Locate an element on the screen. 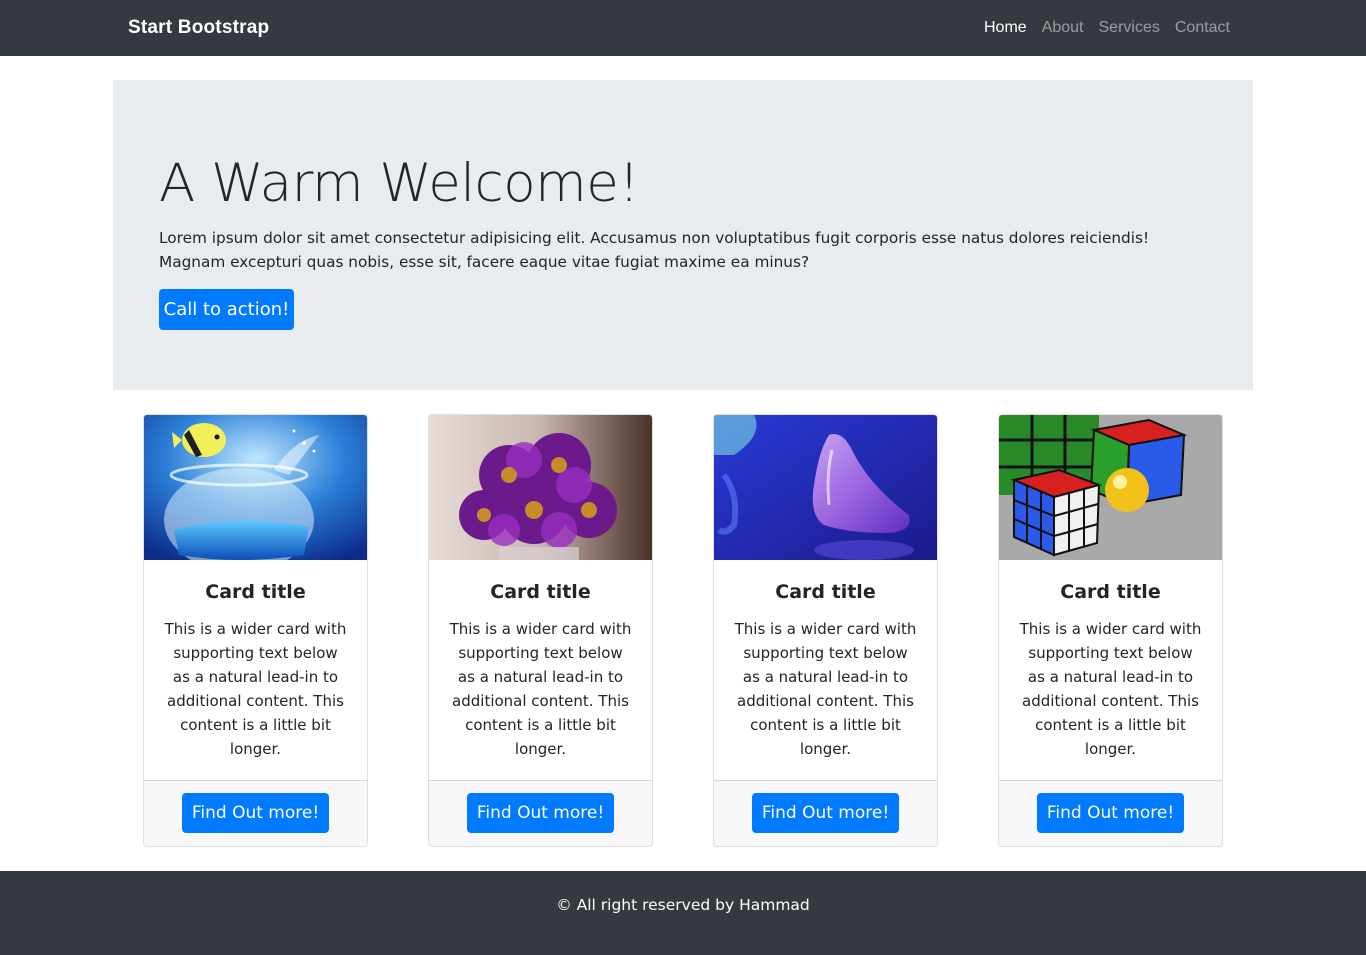 This screenshot has width=1366, height=955. footer: © All right reserved by Hammad is located at coordinates (683, 913).